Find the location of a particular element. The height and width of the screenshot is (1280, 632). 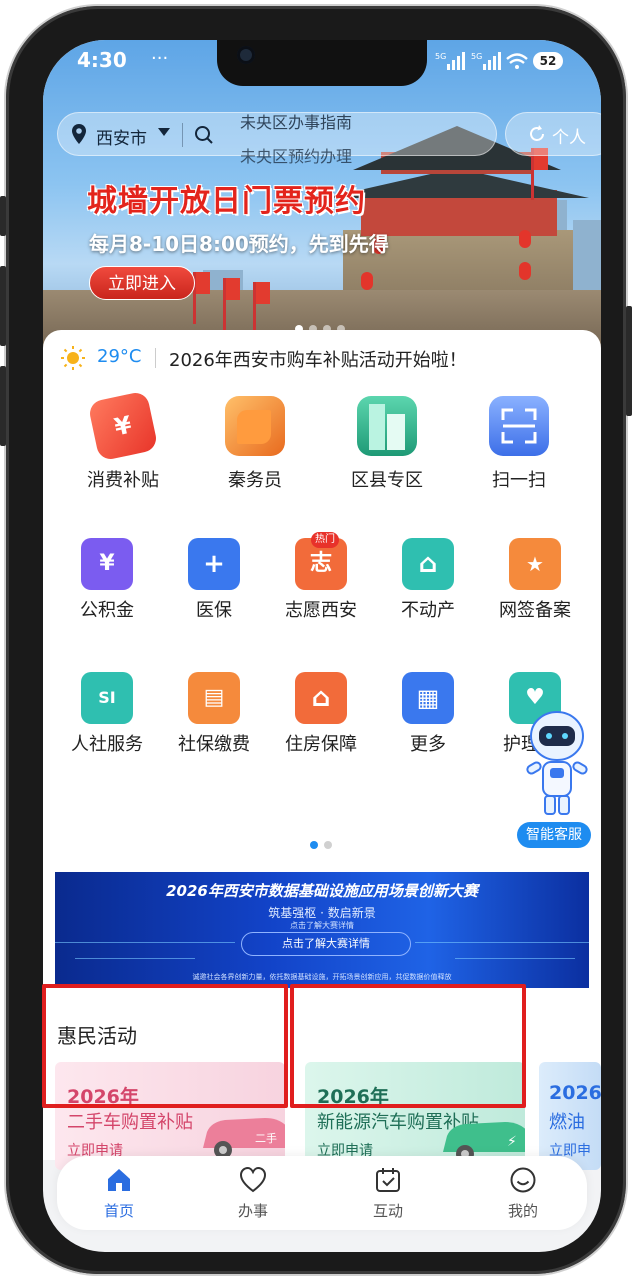

service-social-security: SI 人社服务 is located at coordinates (107, 722).